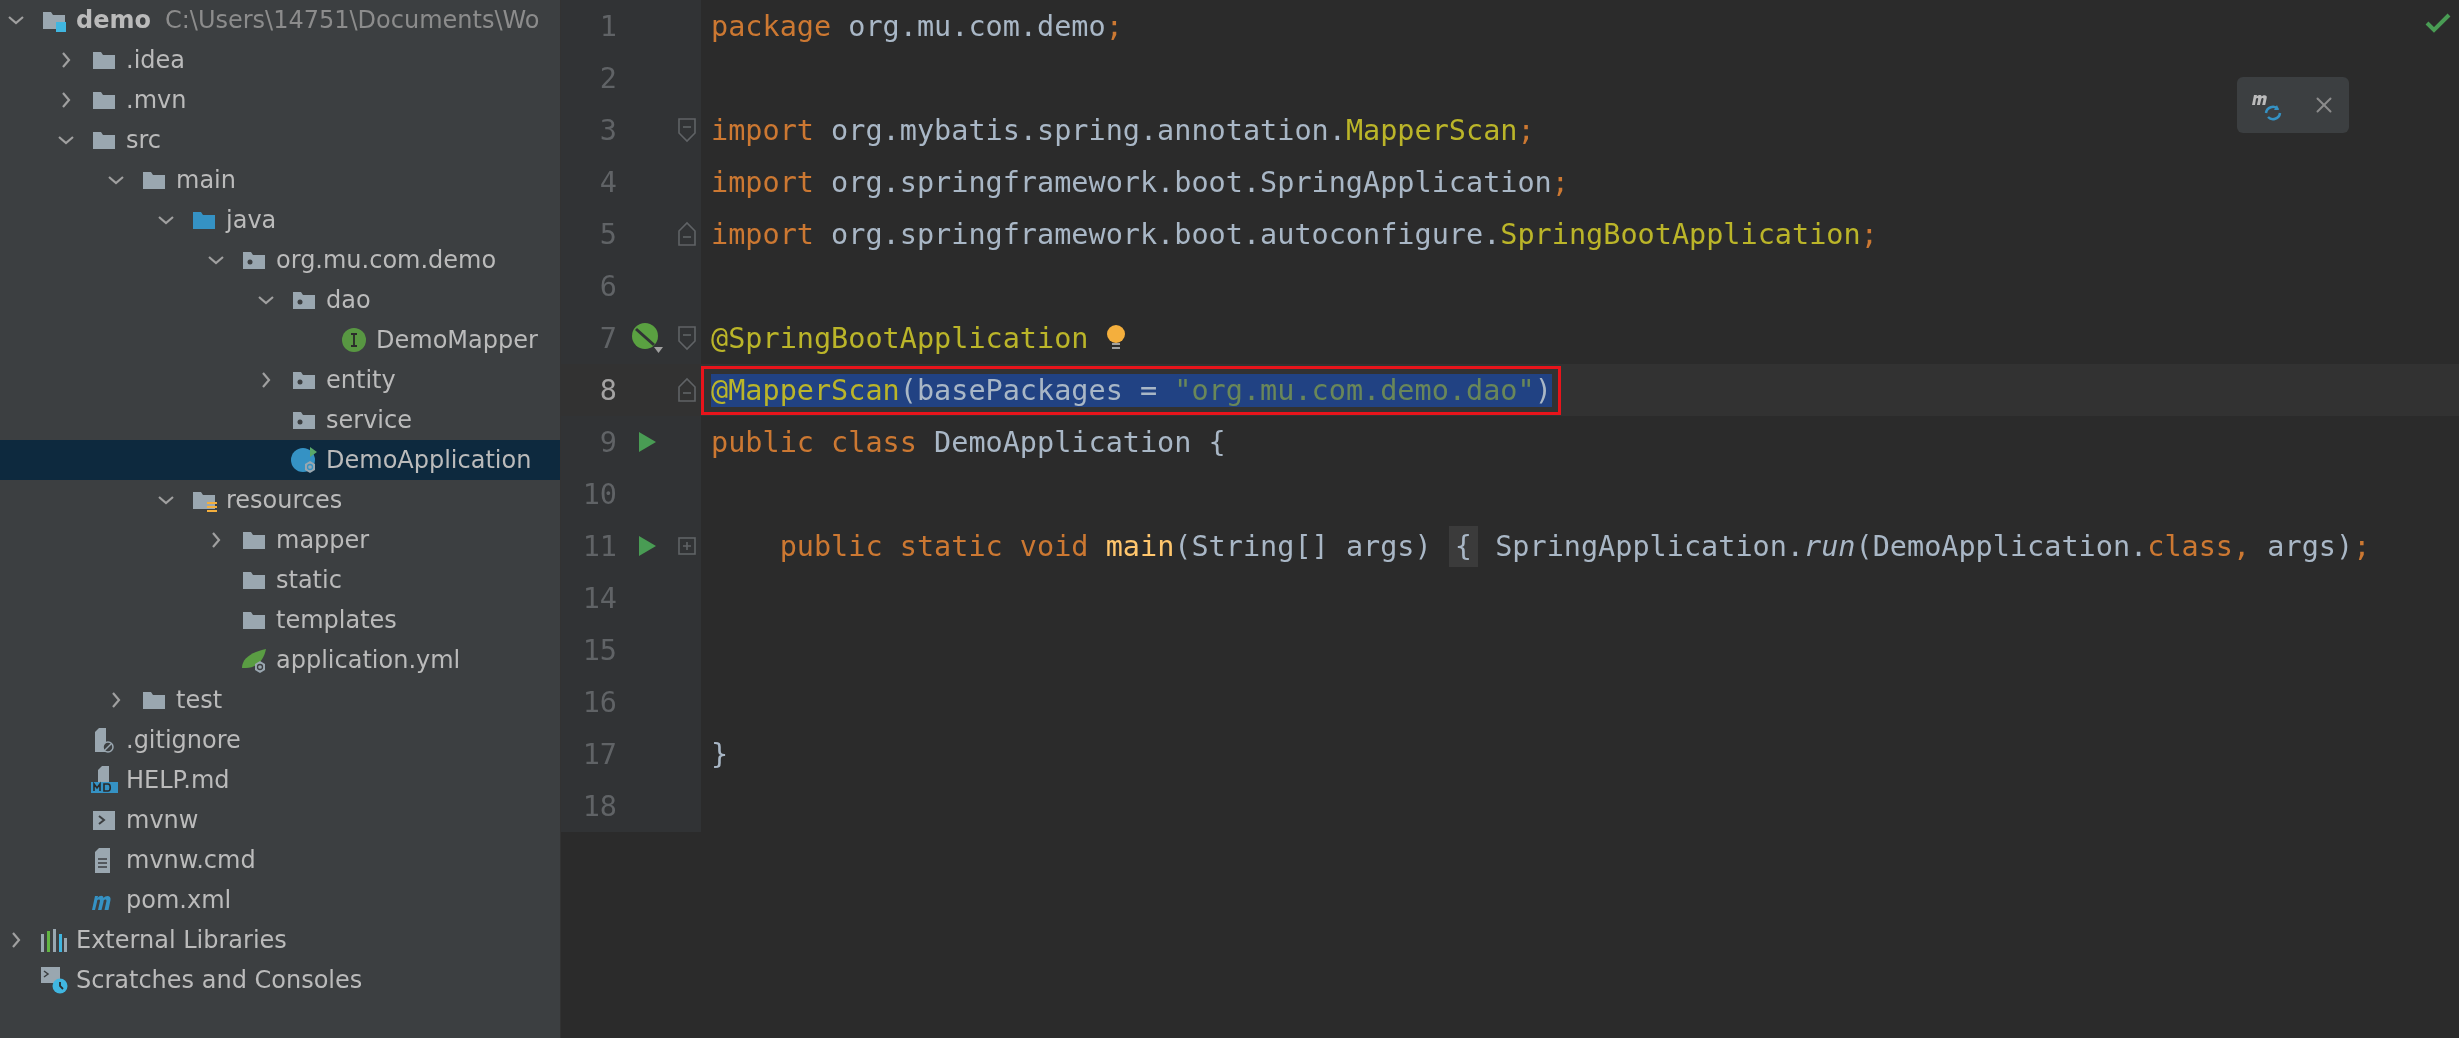 The width and height of the screenshot is (2459, 1038). I want to click on code-line: import org.mybatis.spring.annotation.MapperScan;, so click(1123, 130).